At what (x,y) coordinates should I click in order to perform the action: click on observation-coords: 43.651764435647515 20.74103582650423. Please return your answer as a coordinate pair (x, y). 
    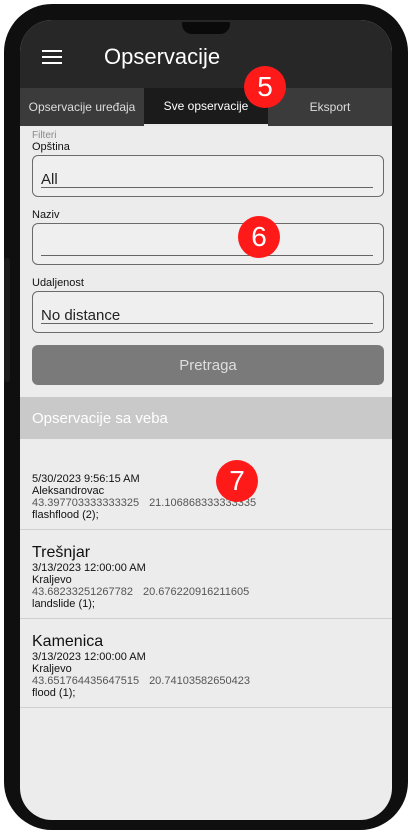
    Looking at the image, I should click on (141, 681).